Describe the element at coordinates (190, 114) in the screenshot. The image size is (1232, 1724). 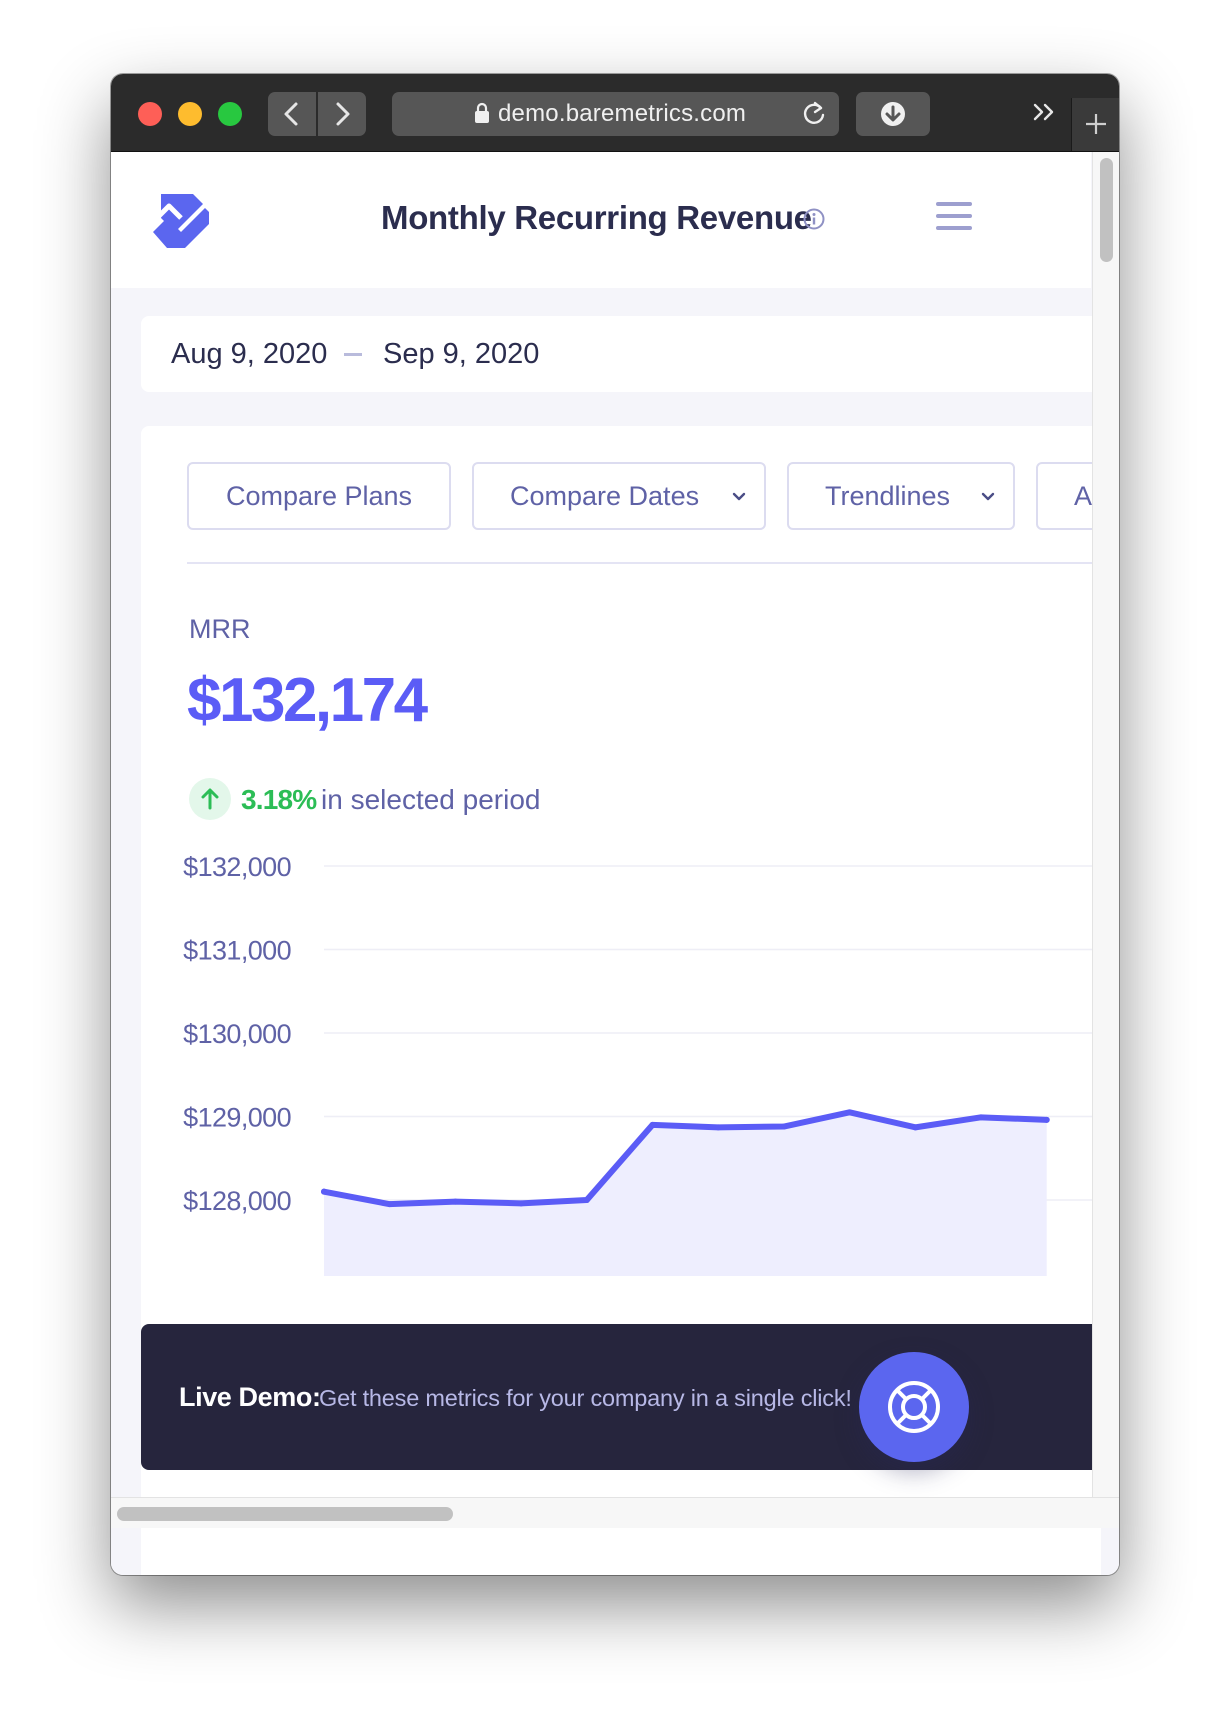
I see `minimize-window-button` at that location.